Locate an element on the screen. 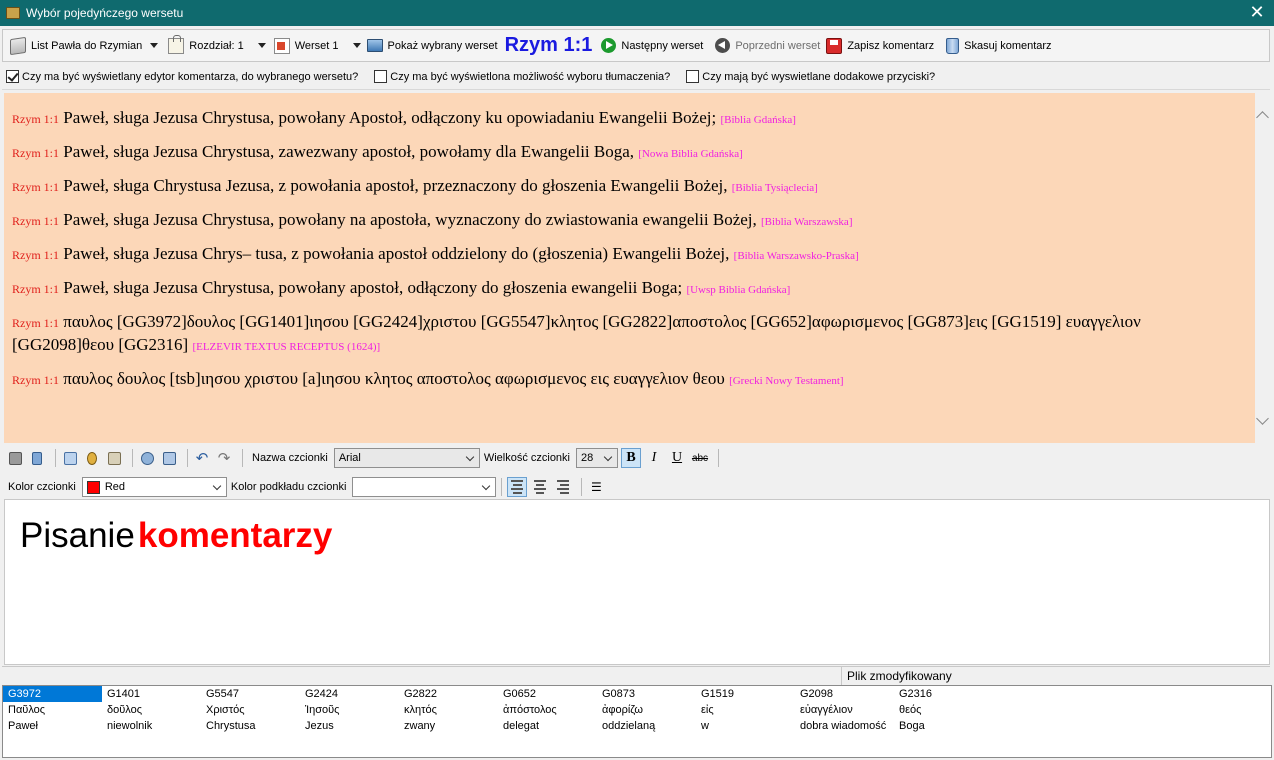 The width and height of the screenshot is (1274, 760). lexicon-entry: G1401 δοῦλος niewolnik is located at coordinates (151, 721).